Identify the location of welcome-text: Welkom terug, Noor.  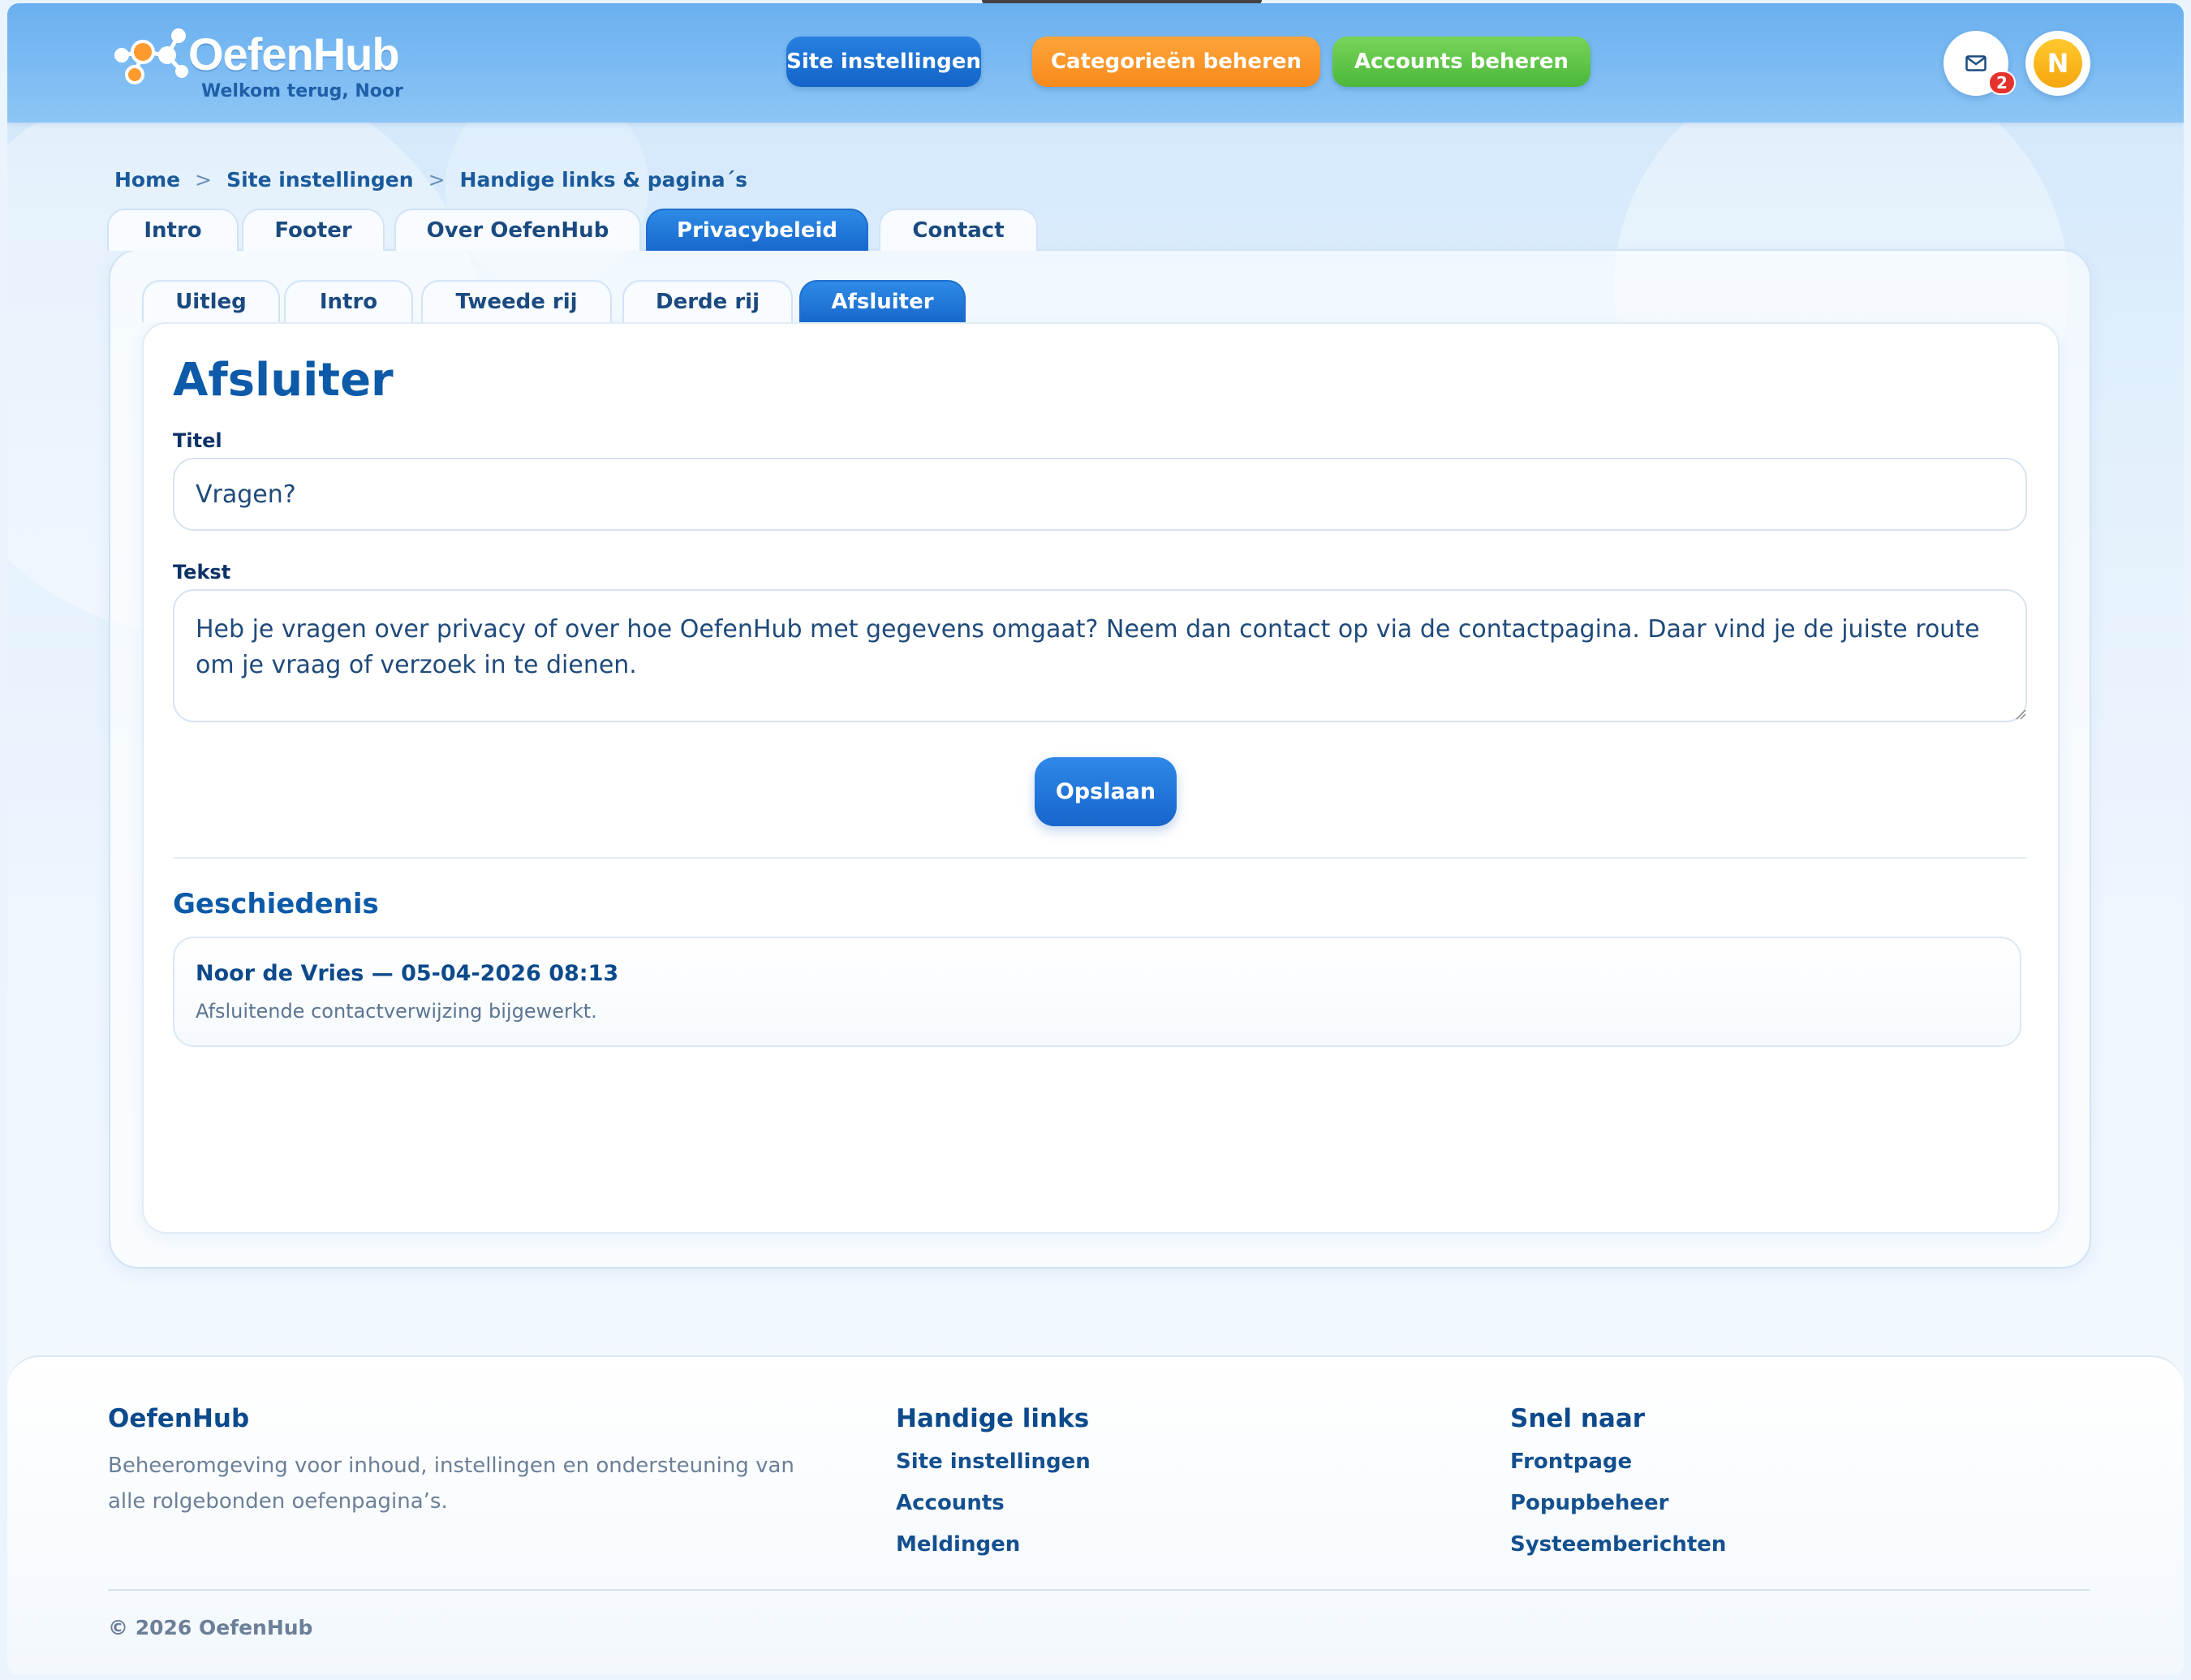
(302, 91).